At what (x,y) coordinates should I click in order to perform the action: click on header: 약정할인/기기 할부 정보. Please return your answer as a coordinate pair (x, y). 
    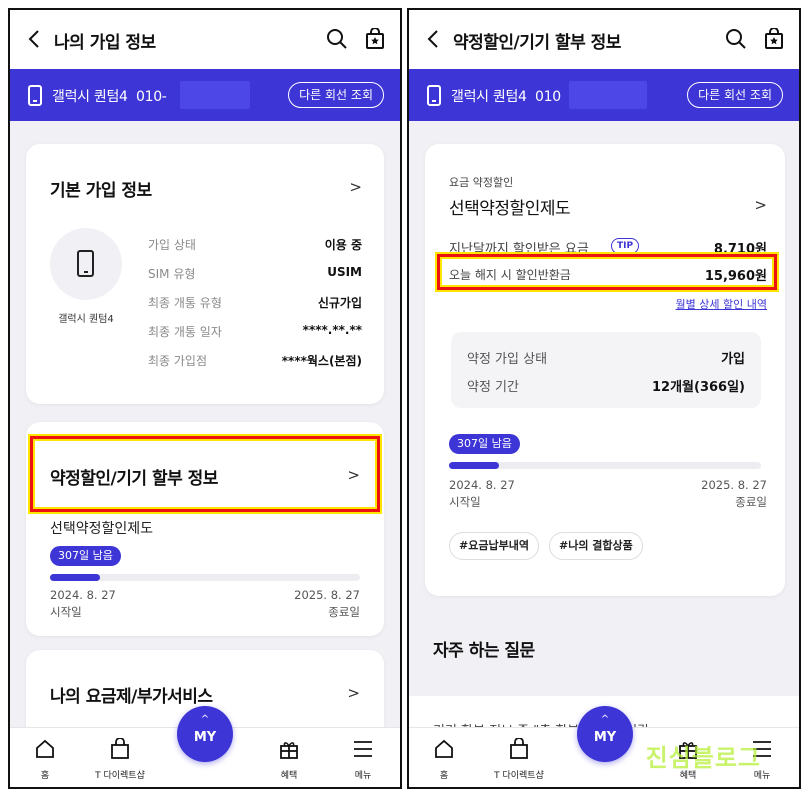
    Looking at the image, I should click on (604, 39).